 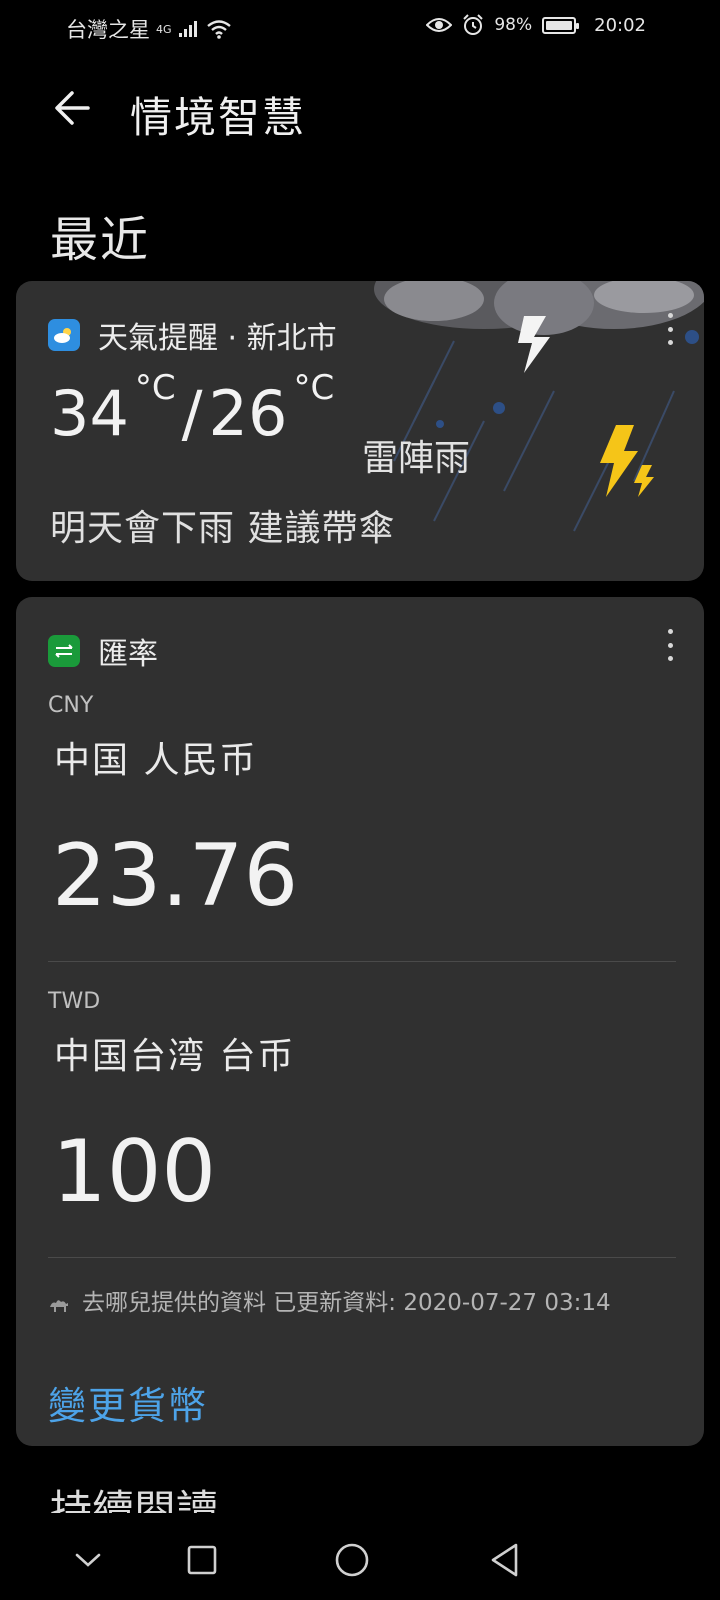 What do you see at coordinates (416, 458) in the screenshot?
I see `weather-condition: 雷陣雨` at bounding box center [416, 458].